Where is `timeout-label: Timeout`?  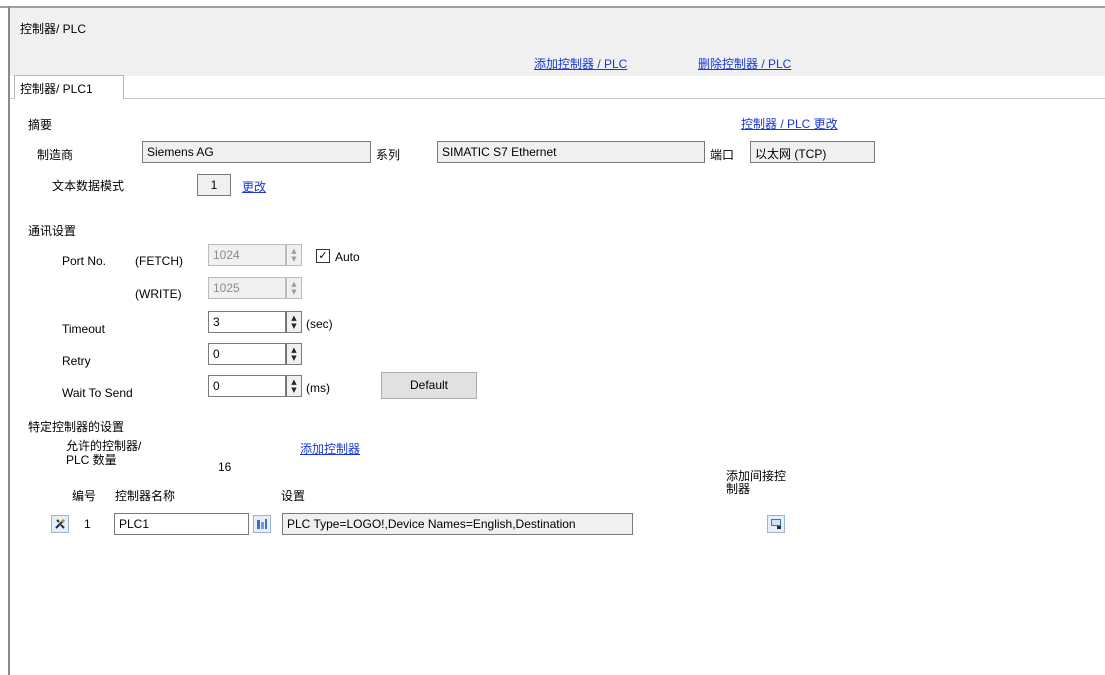 timeout-label: Timeout is located at coordinates (83, 329).